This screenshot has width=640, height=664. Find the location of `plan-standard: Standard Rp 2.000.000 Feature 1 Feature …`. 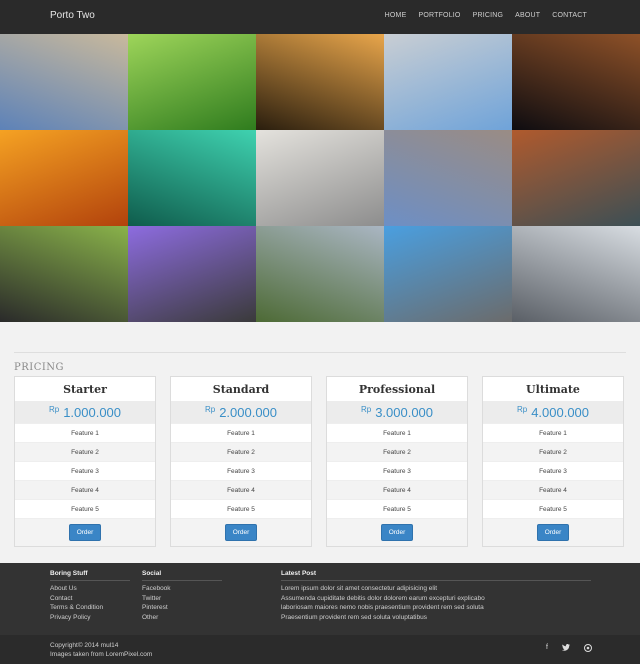

plan-standard: Standard Rp 2.000.000 Feature 1 Feature … is located at coordinates (241, 461).